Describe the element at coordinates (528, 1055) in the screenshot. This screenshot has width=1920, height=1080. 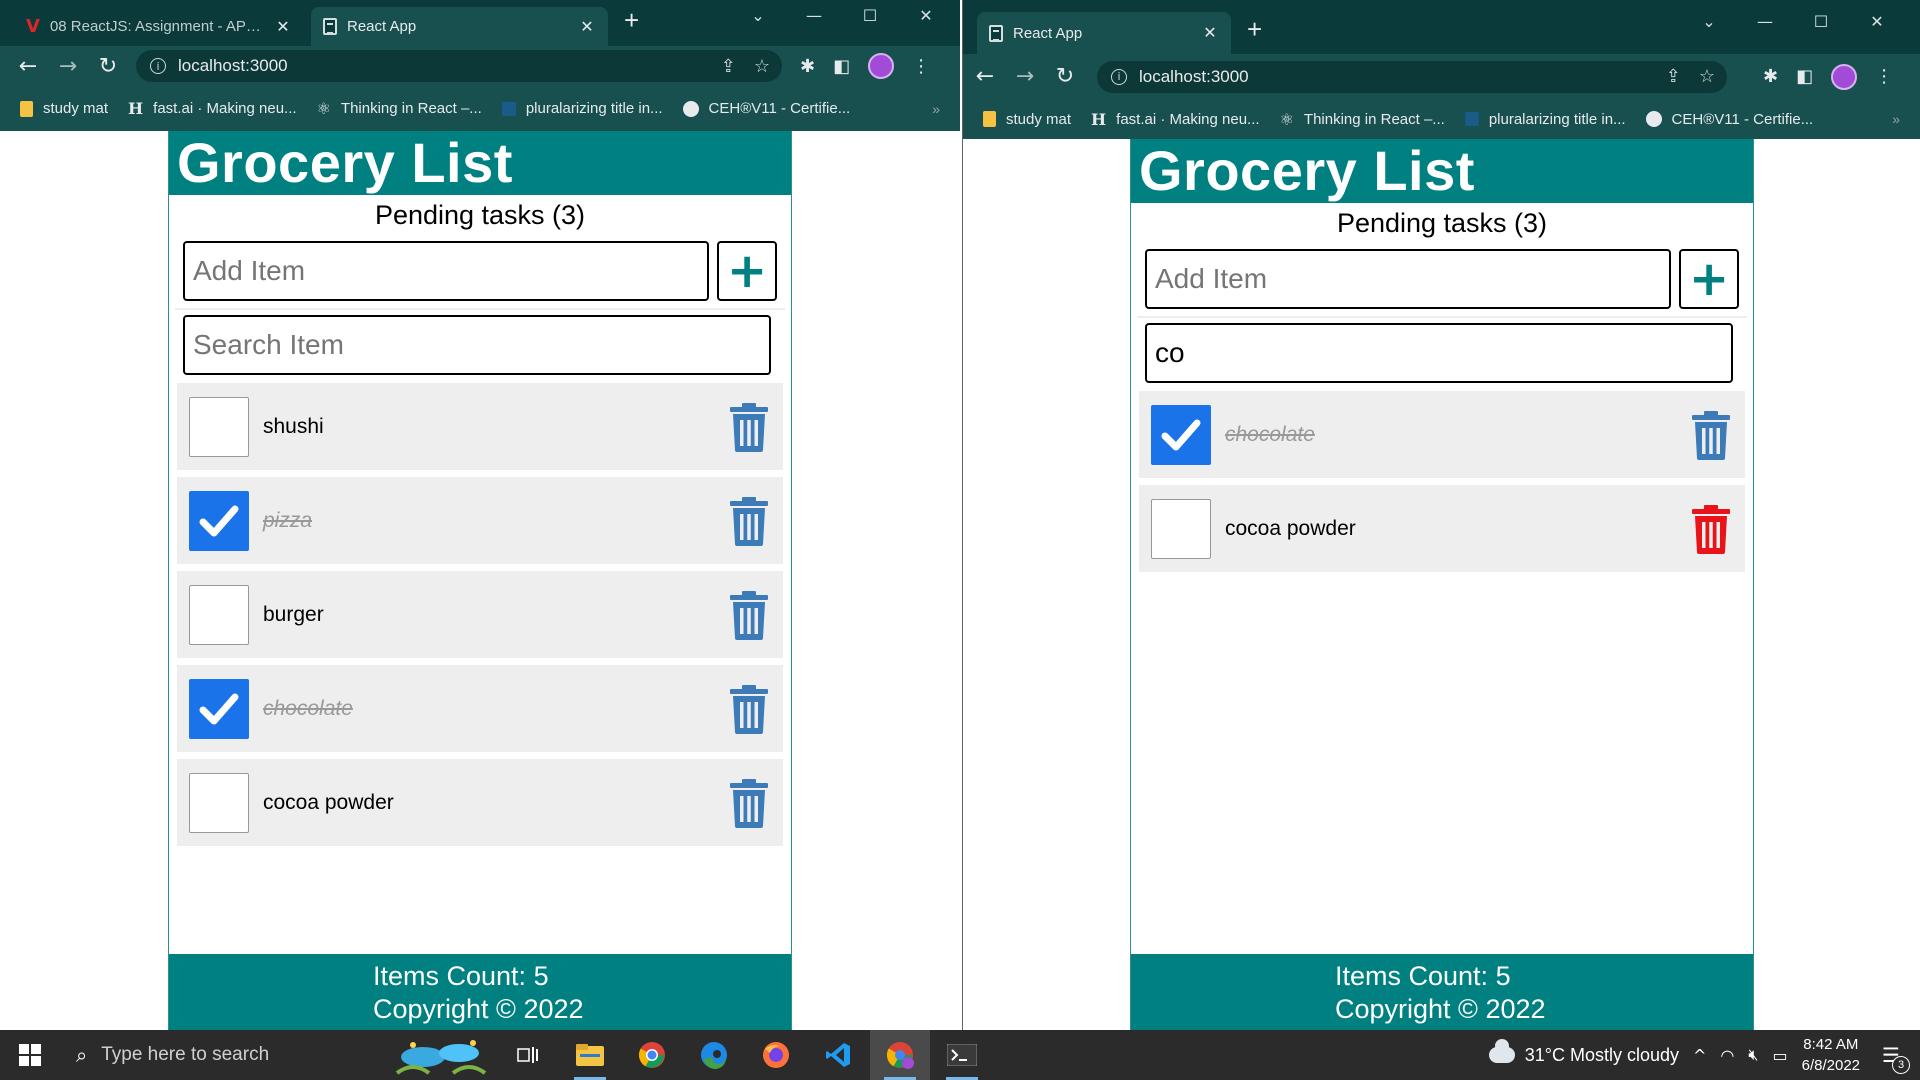
I see `task-view-icon` at that location.